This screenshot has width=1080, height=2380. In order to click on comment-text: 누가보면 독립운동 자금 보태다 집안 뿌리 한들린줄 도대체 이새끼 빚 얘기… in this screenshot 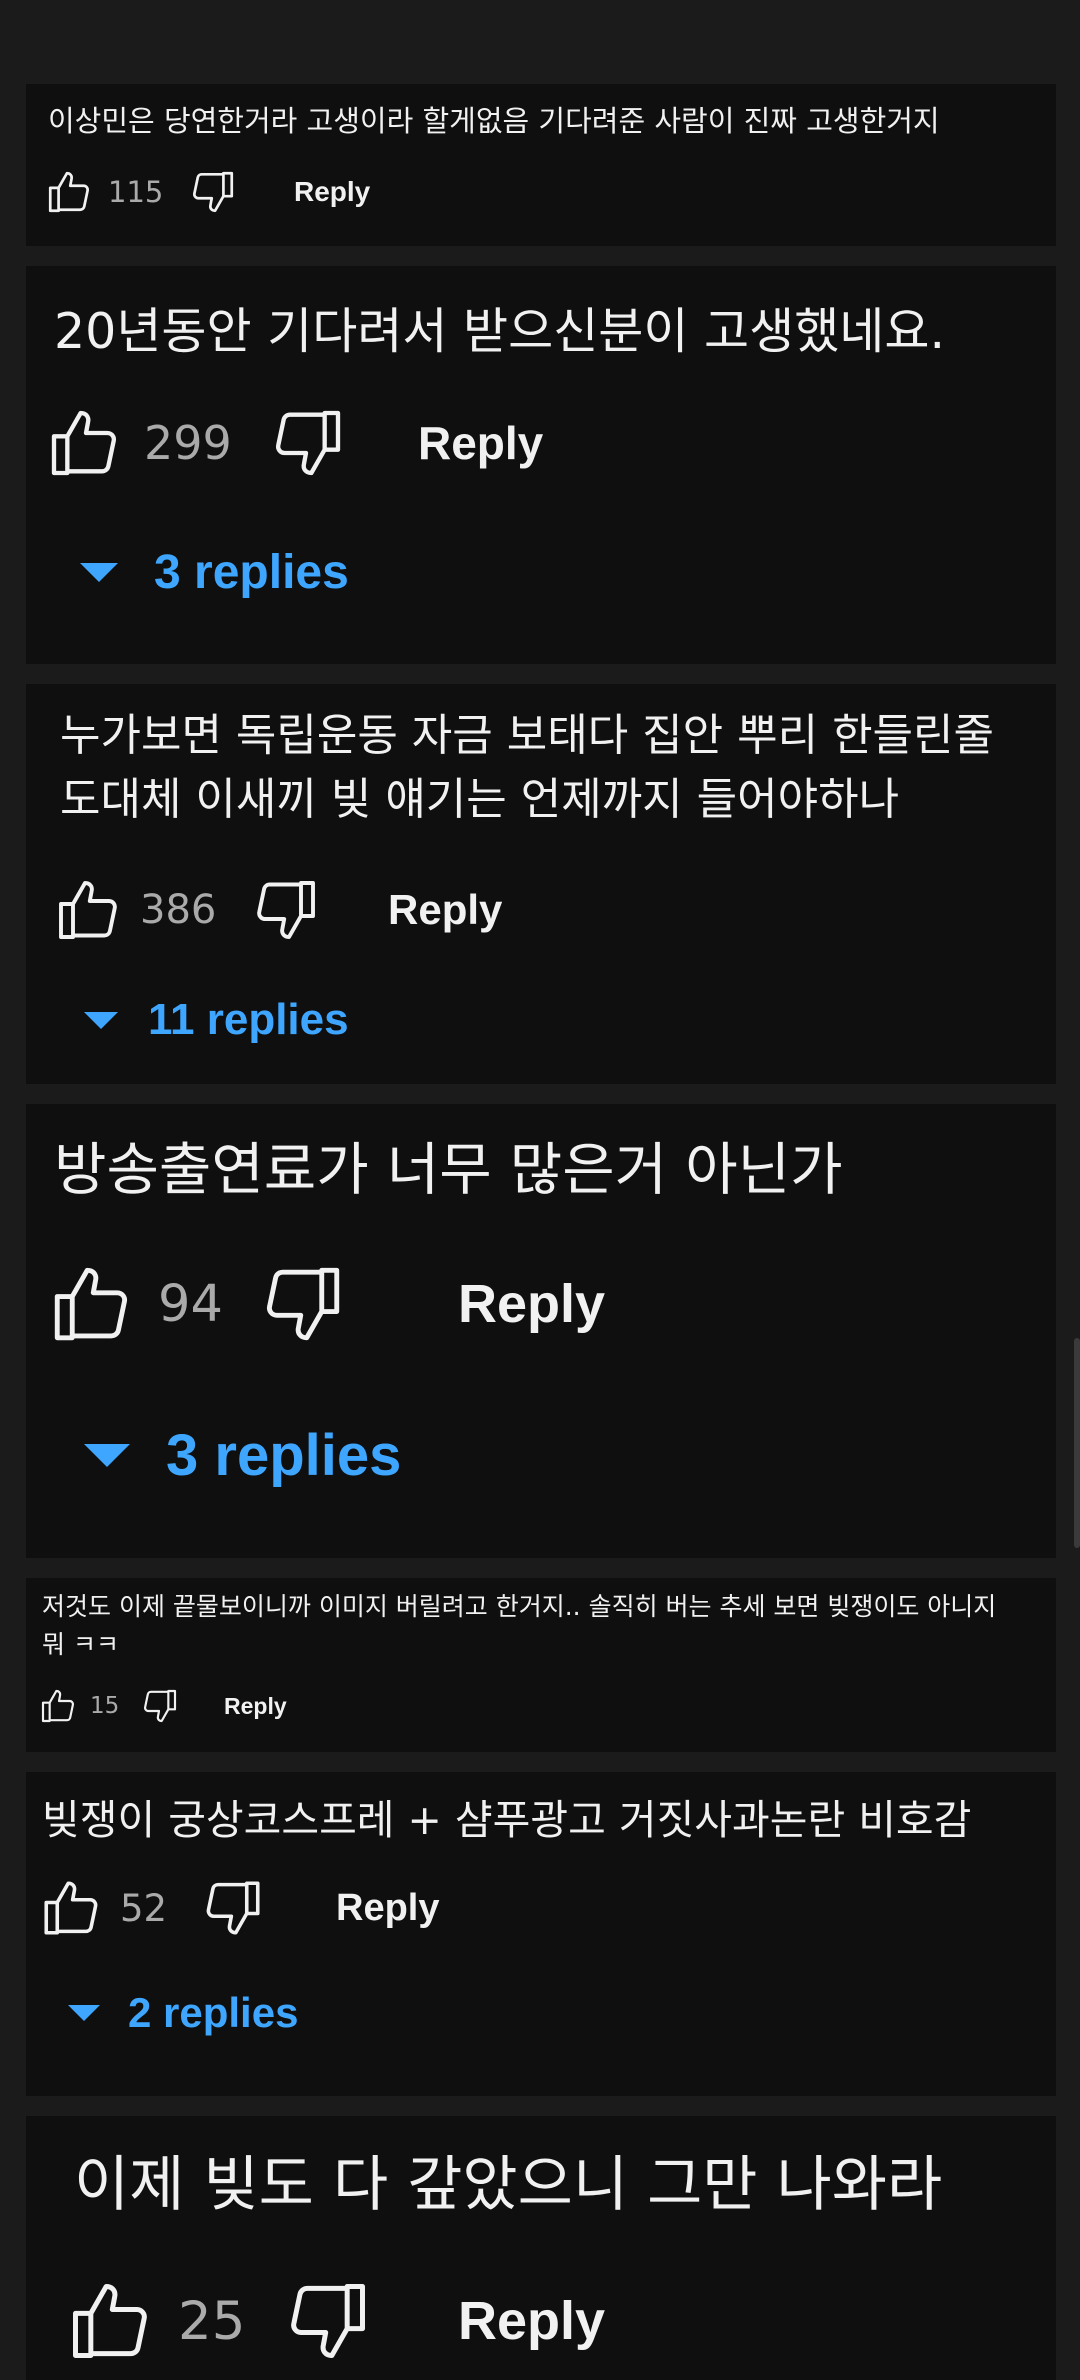, I will do `click(527, 767)`.